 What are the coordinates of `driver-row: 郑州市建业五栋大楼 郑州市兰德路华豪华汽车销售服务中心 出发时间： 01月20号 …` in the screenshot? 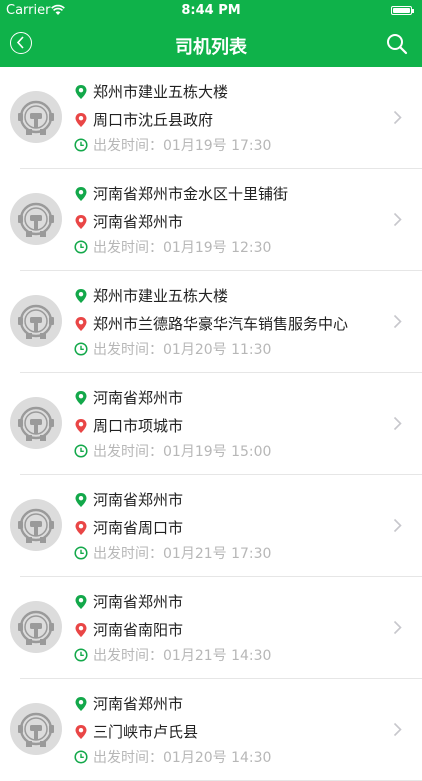 It's located at (211, 322).